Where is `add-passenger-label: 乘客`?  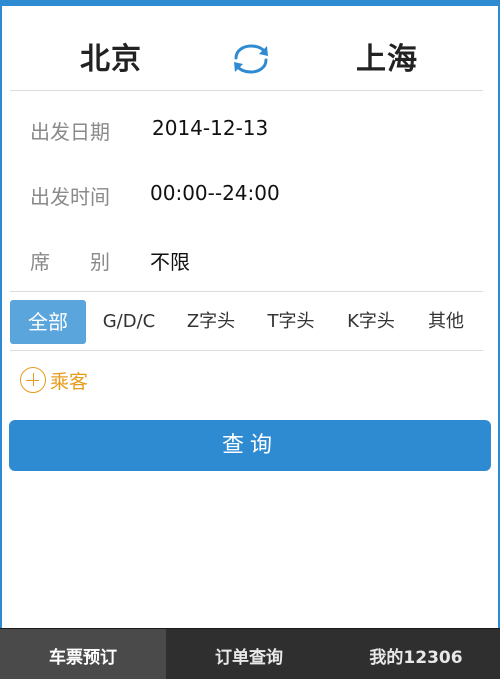 add-passenger-label: 乘客 is located at coordinates (69, 382).